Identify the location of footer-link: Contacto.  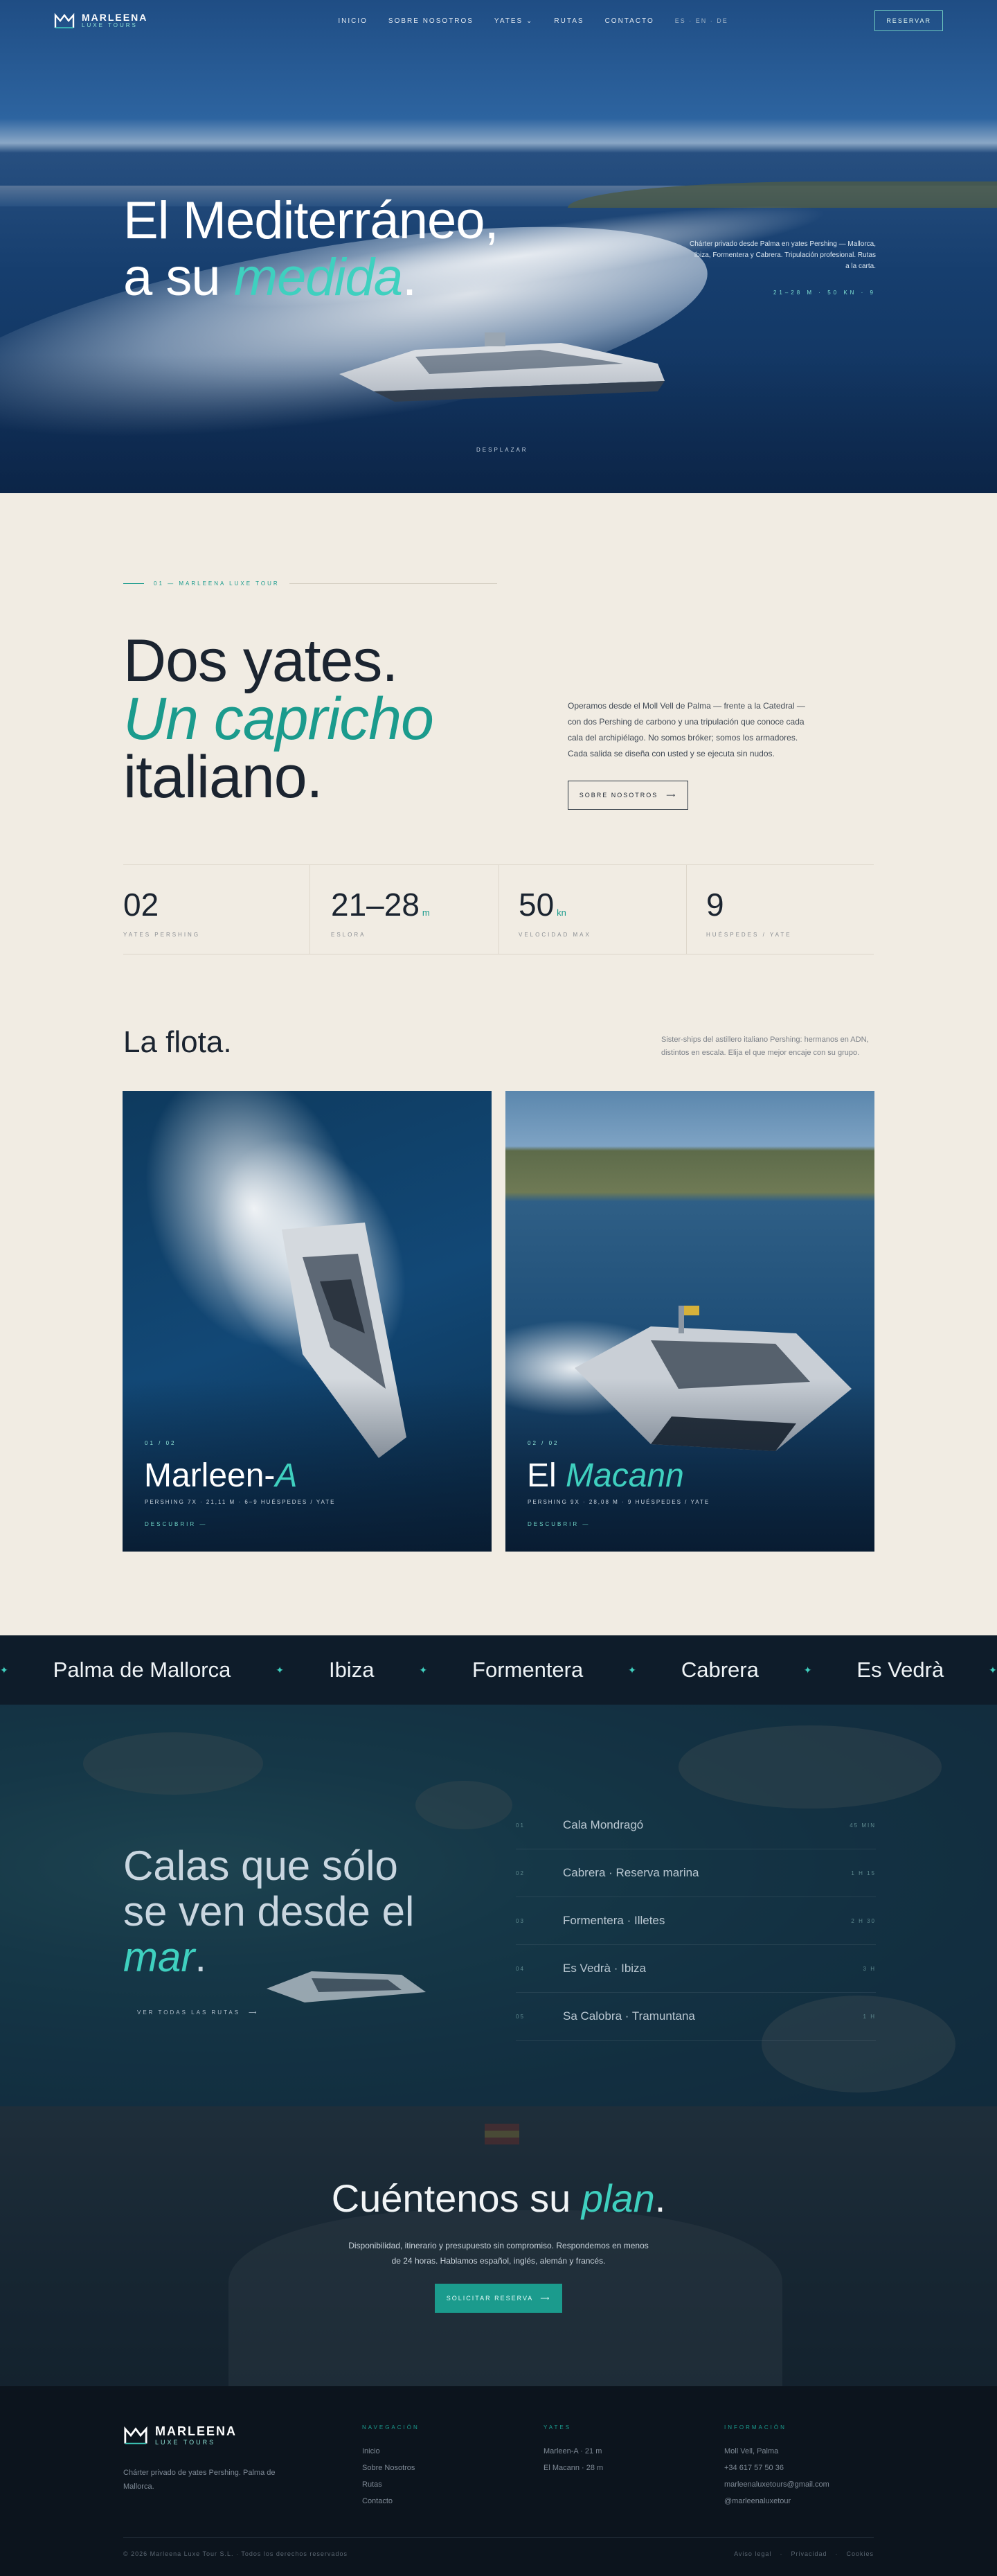
(391, 2501).